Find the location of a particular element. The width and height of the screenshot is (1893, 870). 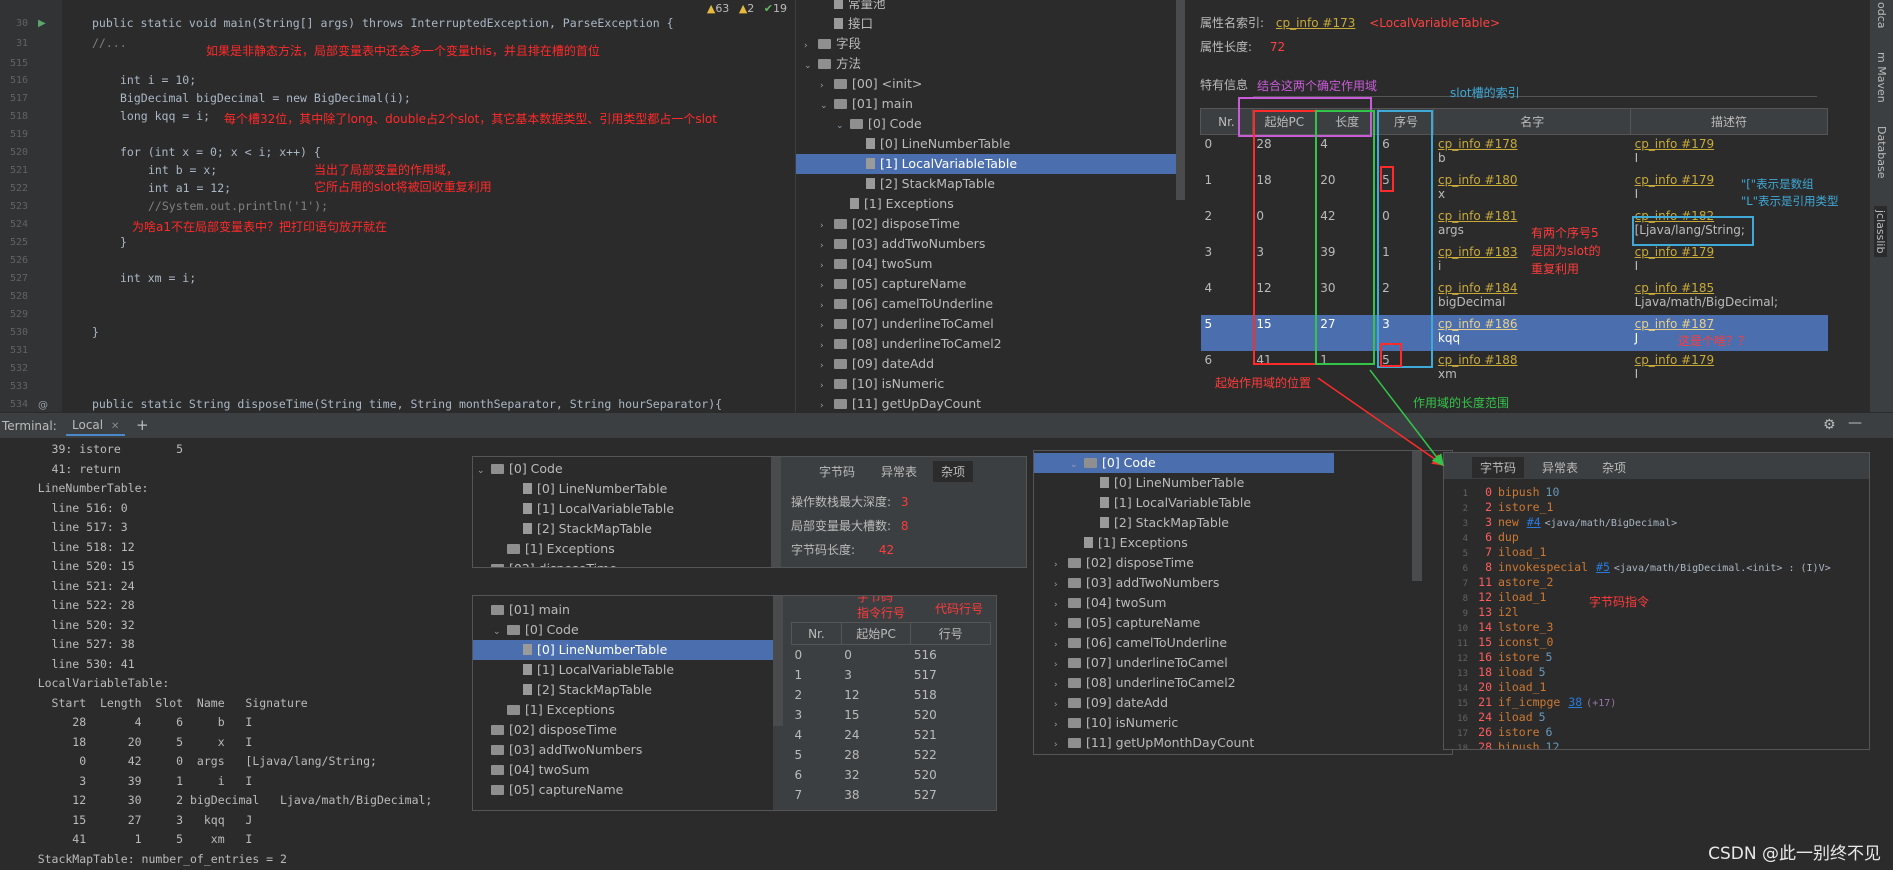

tree-node: › [06] camelToUnderline is located at coordinates (906, 304).